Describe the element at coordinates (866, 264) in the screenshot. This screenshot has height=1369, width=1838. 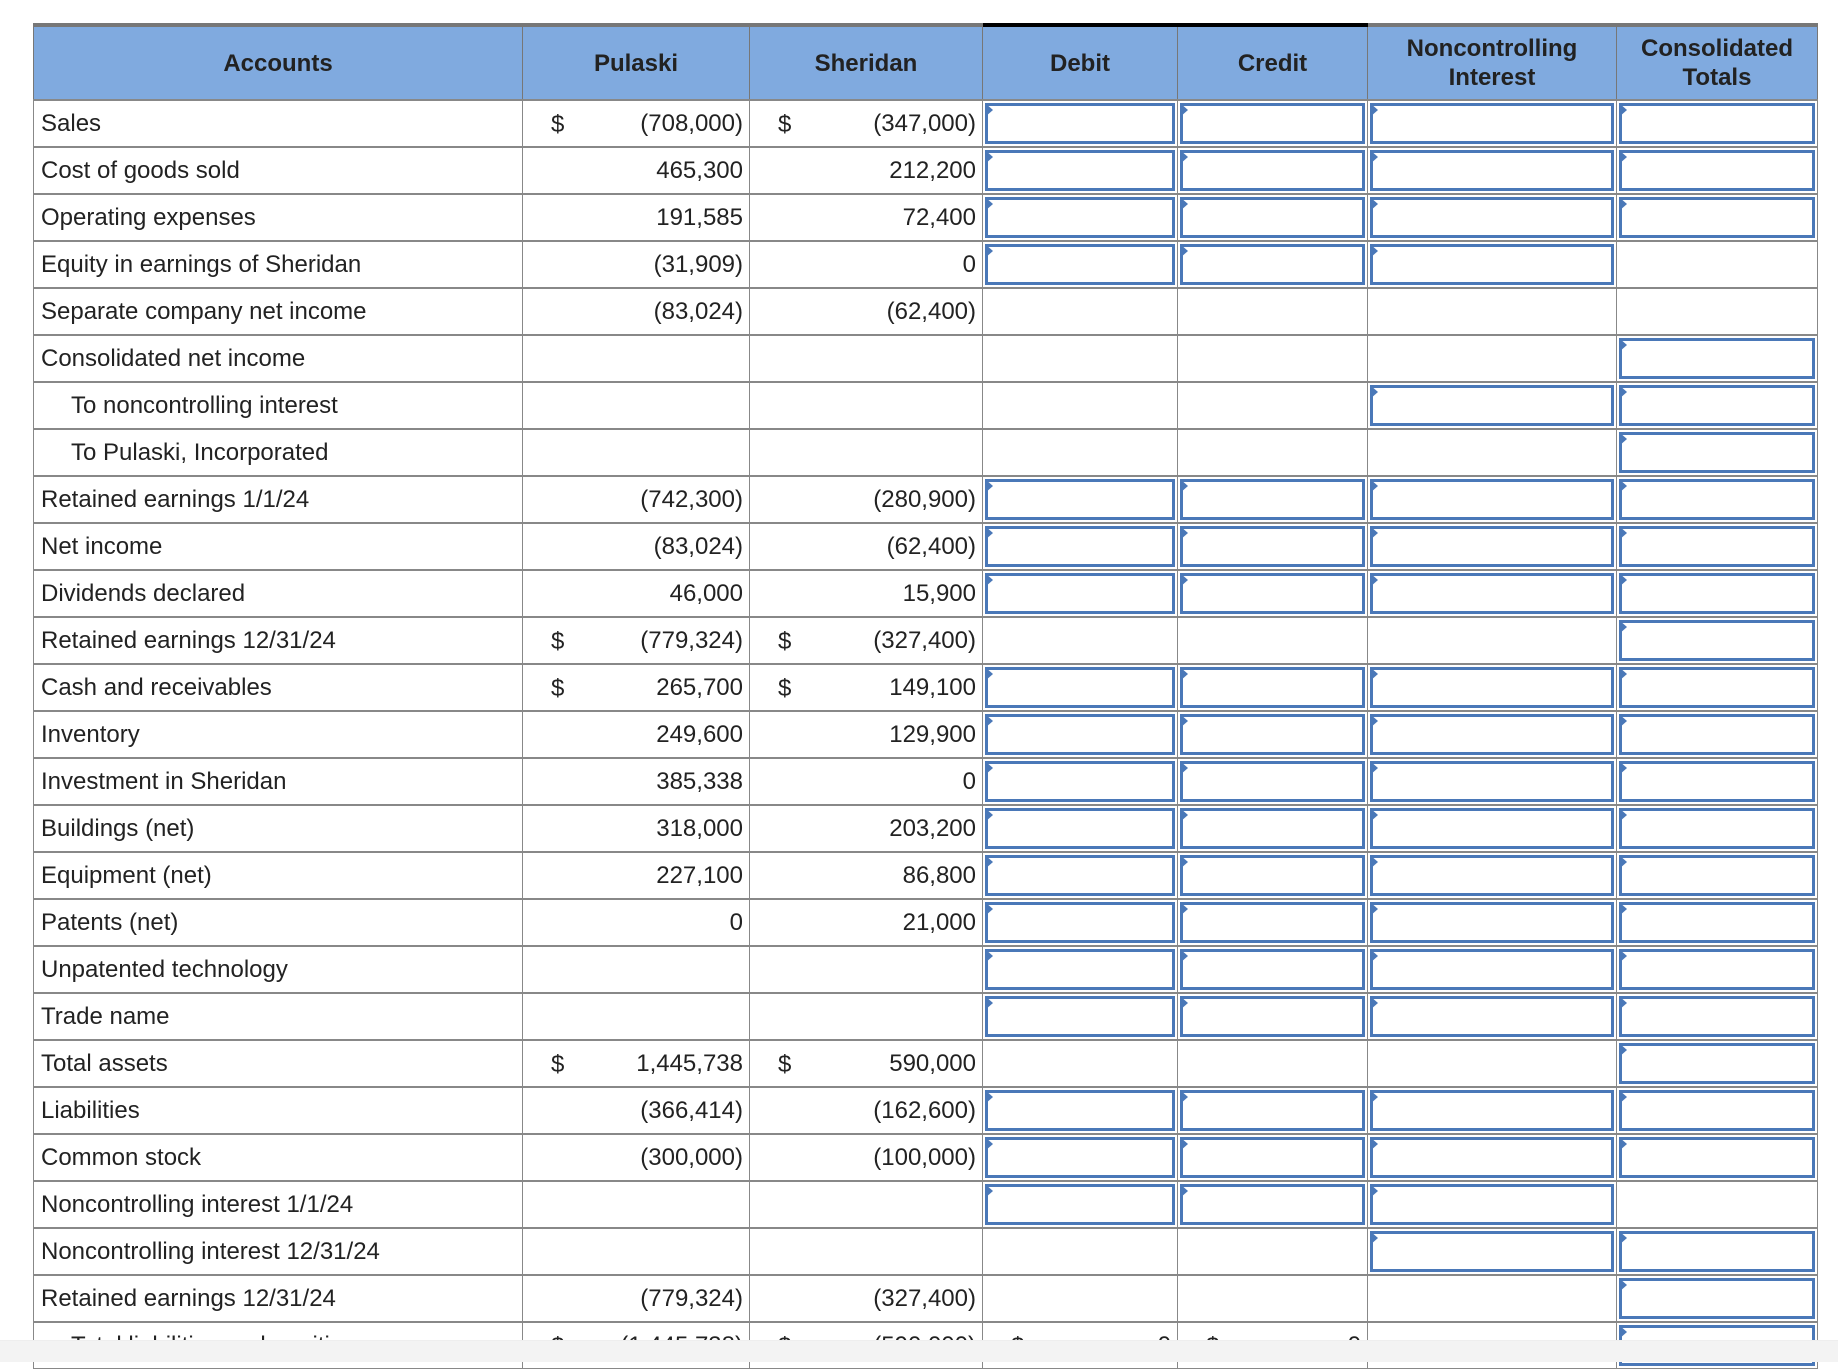
I see `sheridan-cell: 0` at that location.